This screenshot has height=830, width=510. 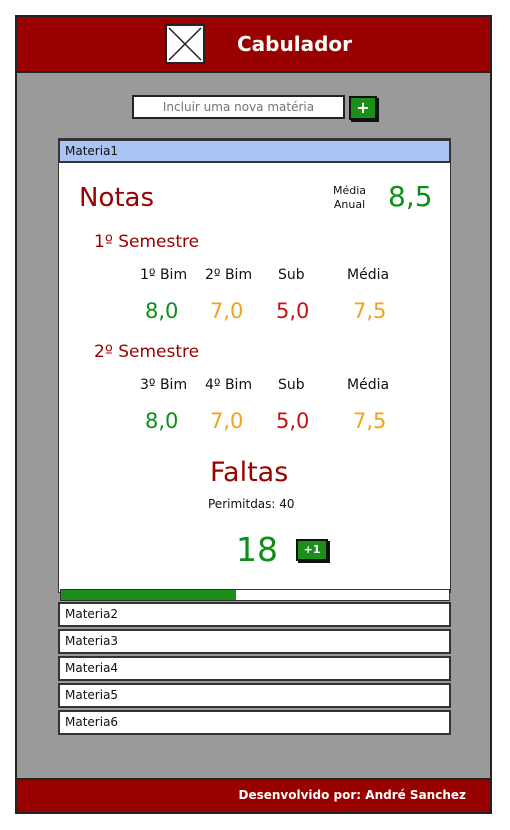 What do you see at coordinates (251, 504) in the screenshot?
I see `faltas-allowed-text: Perimitdas: 40` at bounding box center [251, 504].